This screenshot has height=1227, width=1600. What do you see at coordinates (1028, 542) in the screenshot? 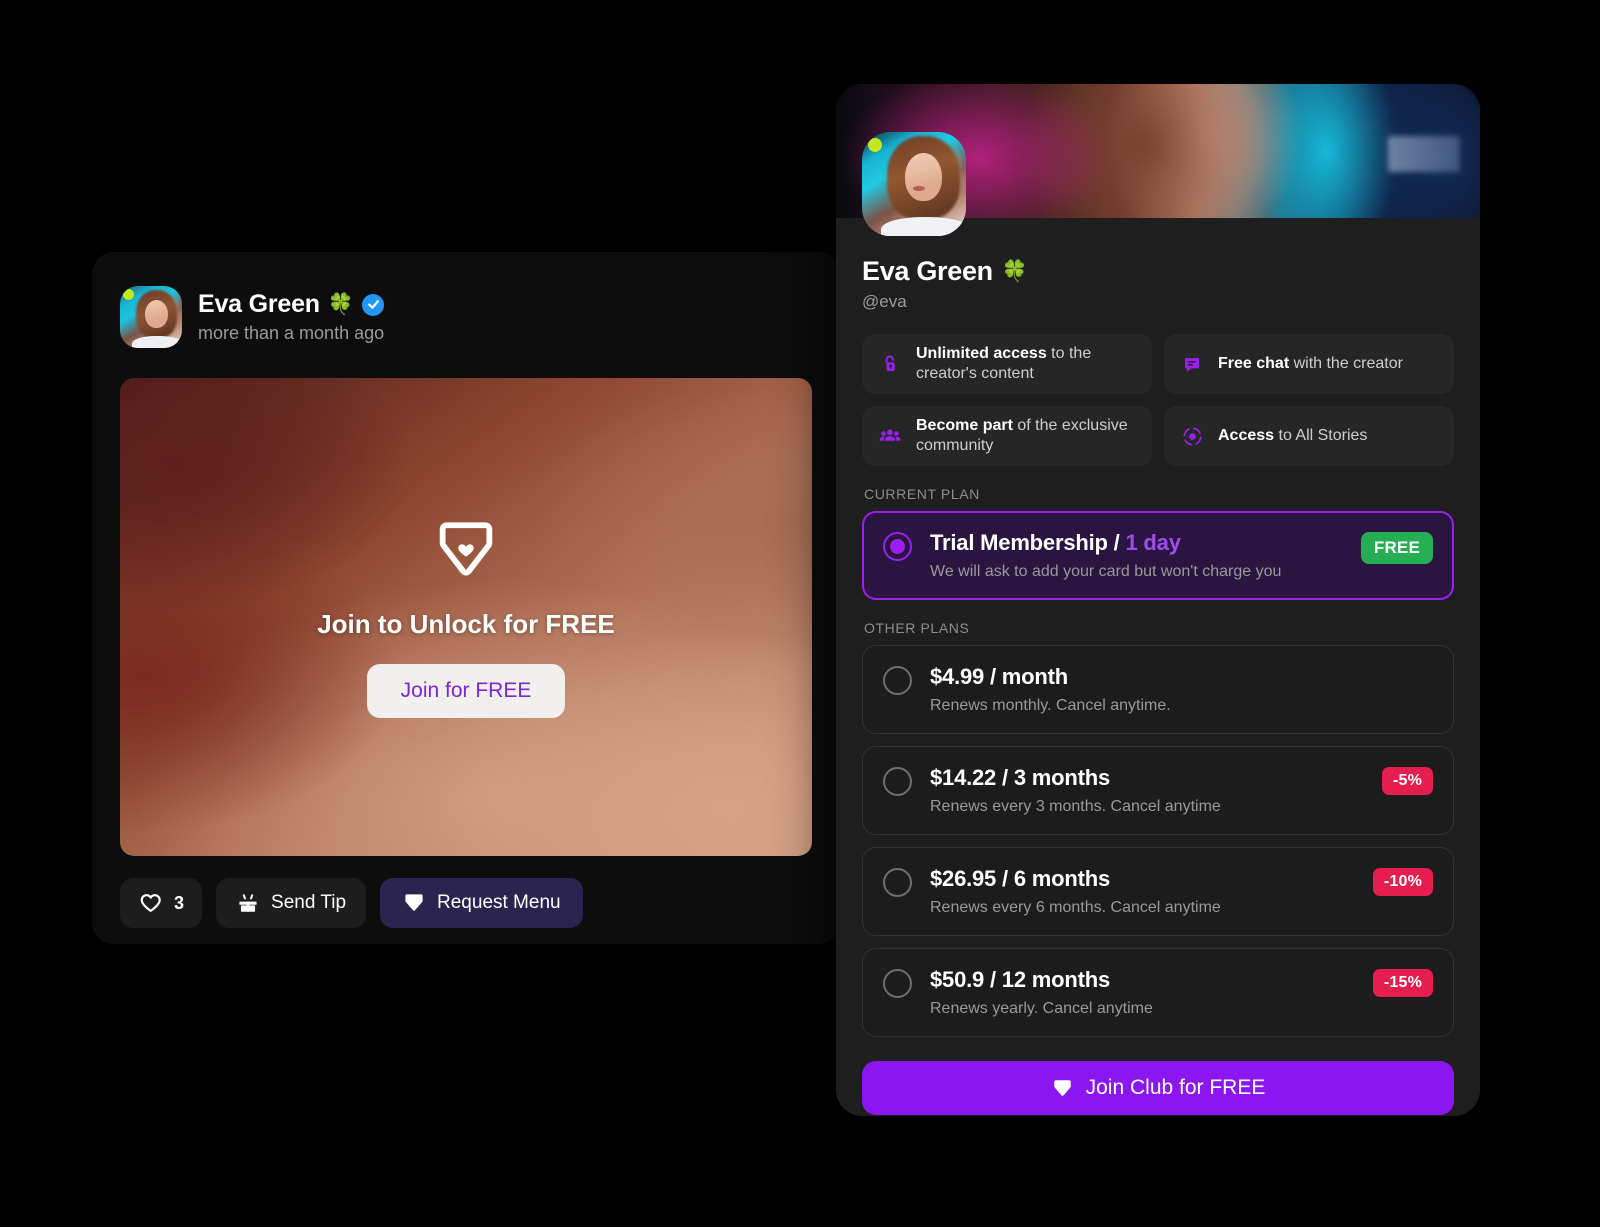
I see `plan-title-text: Trial Membership /` at bounding box center [1028, 542].